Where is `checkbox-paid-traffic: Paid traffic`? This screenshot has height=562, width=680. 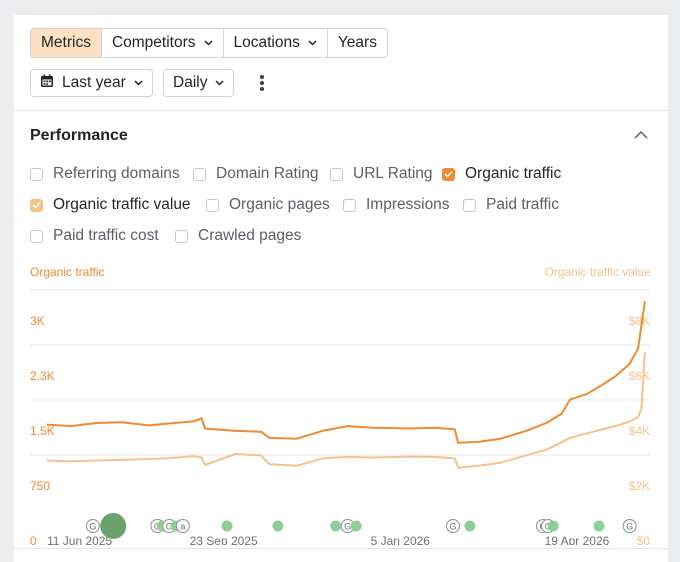 checkbox-paid-traffic: Paid traffic is located at coordinates (511, 205).